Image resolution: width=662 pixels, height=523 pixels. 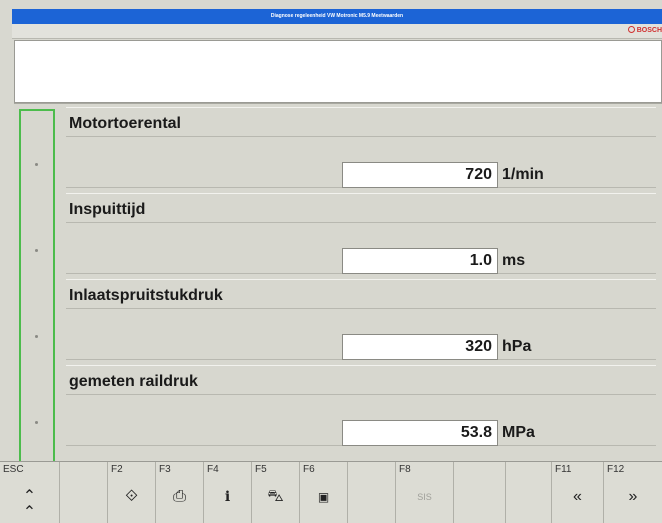 I want to click on double-chevron-right-icon: », so click(x=633, y=496).